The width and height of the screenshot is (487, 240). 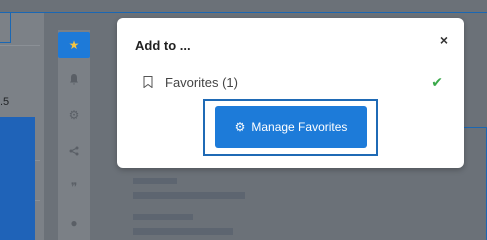 I want to click on comment-glyph: ●, so click(x=74, y=223).